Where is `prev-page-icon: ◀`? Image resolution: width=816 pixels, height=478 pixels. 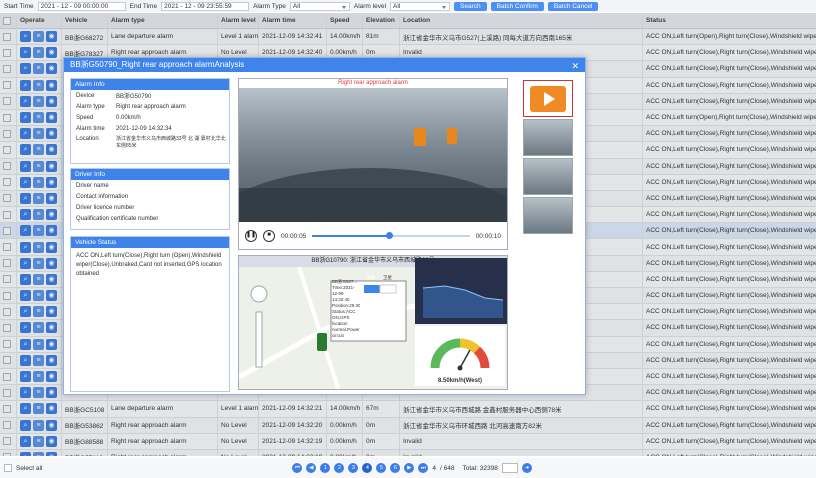
prev-page-icon: ◀ is located at coordinates (311, 468).